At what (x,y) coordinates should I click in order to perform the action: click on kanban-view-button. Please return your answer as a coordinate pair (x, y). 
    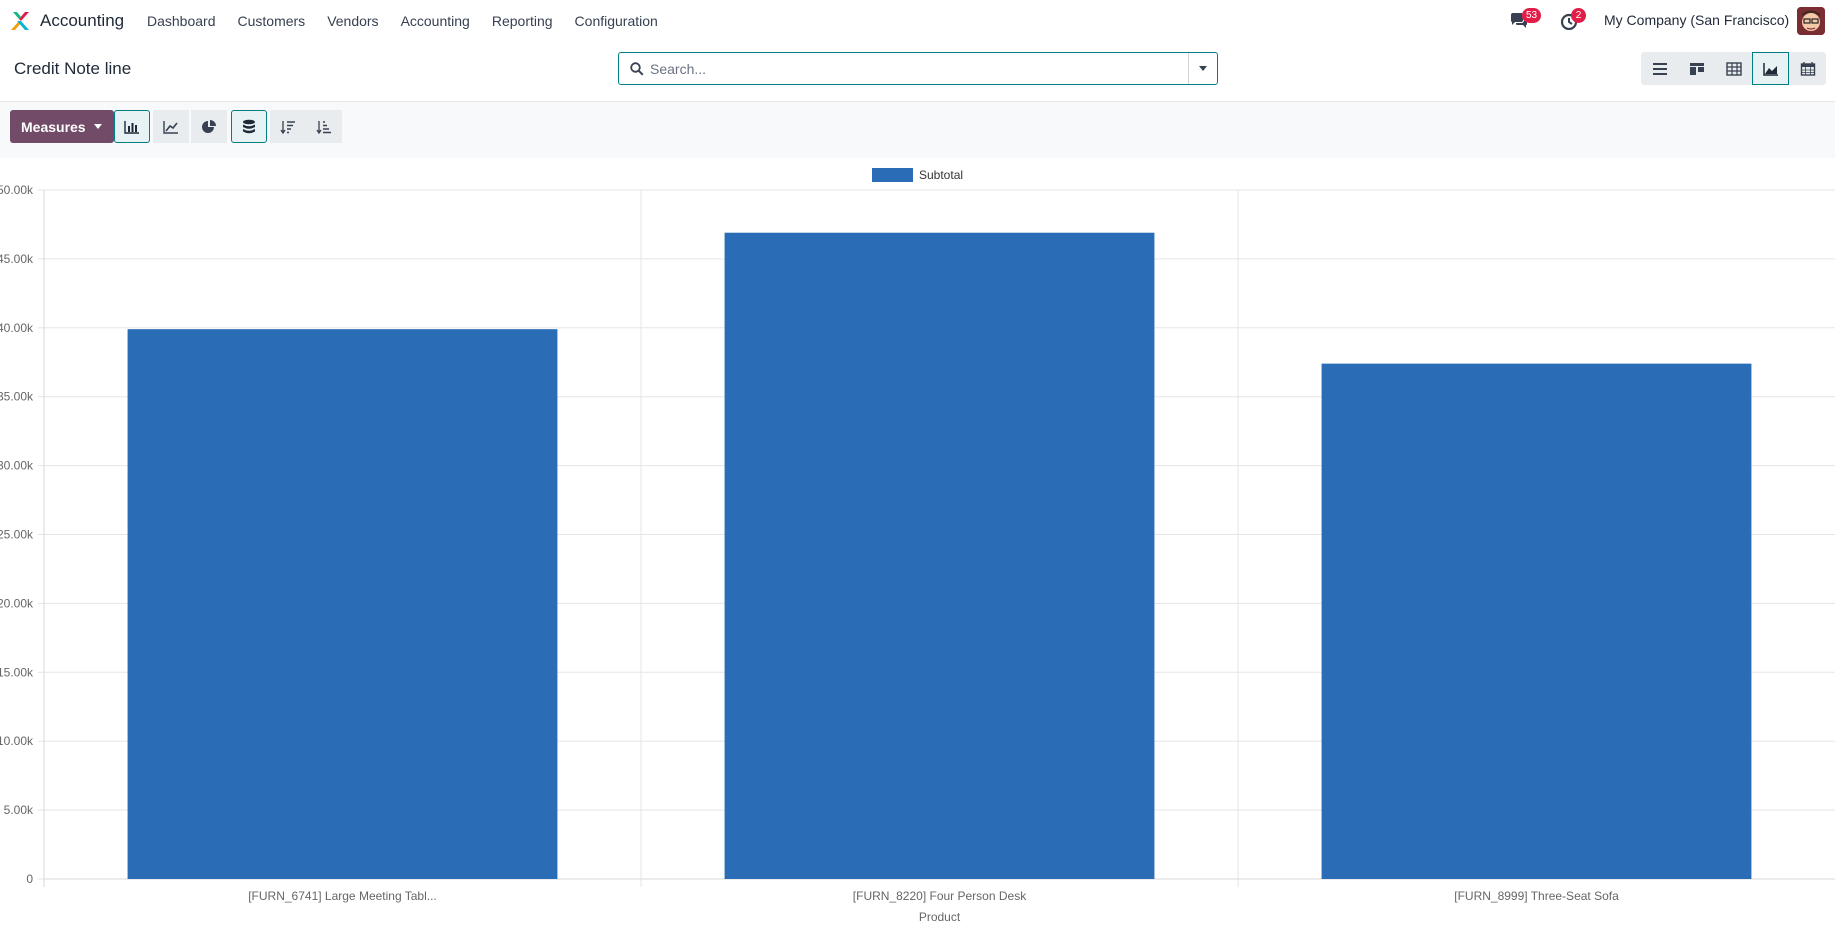
    Looking at the image, I should click on (1696, 68).